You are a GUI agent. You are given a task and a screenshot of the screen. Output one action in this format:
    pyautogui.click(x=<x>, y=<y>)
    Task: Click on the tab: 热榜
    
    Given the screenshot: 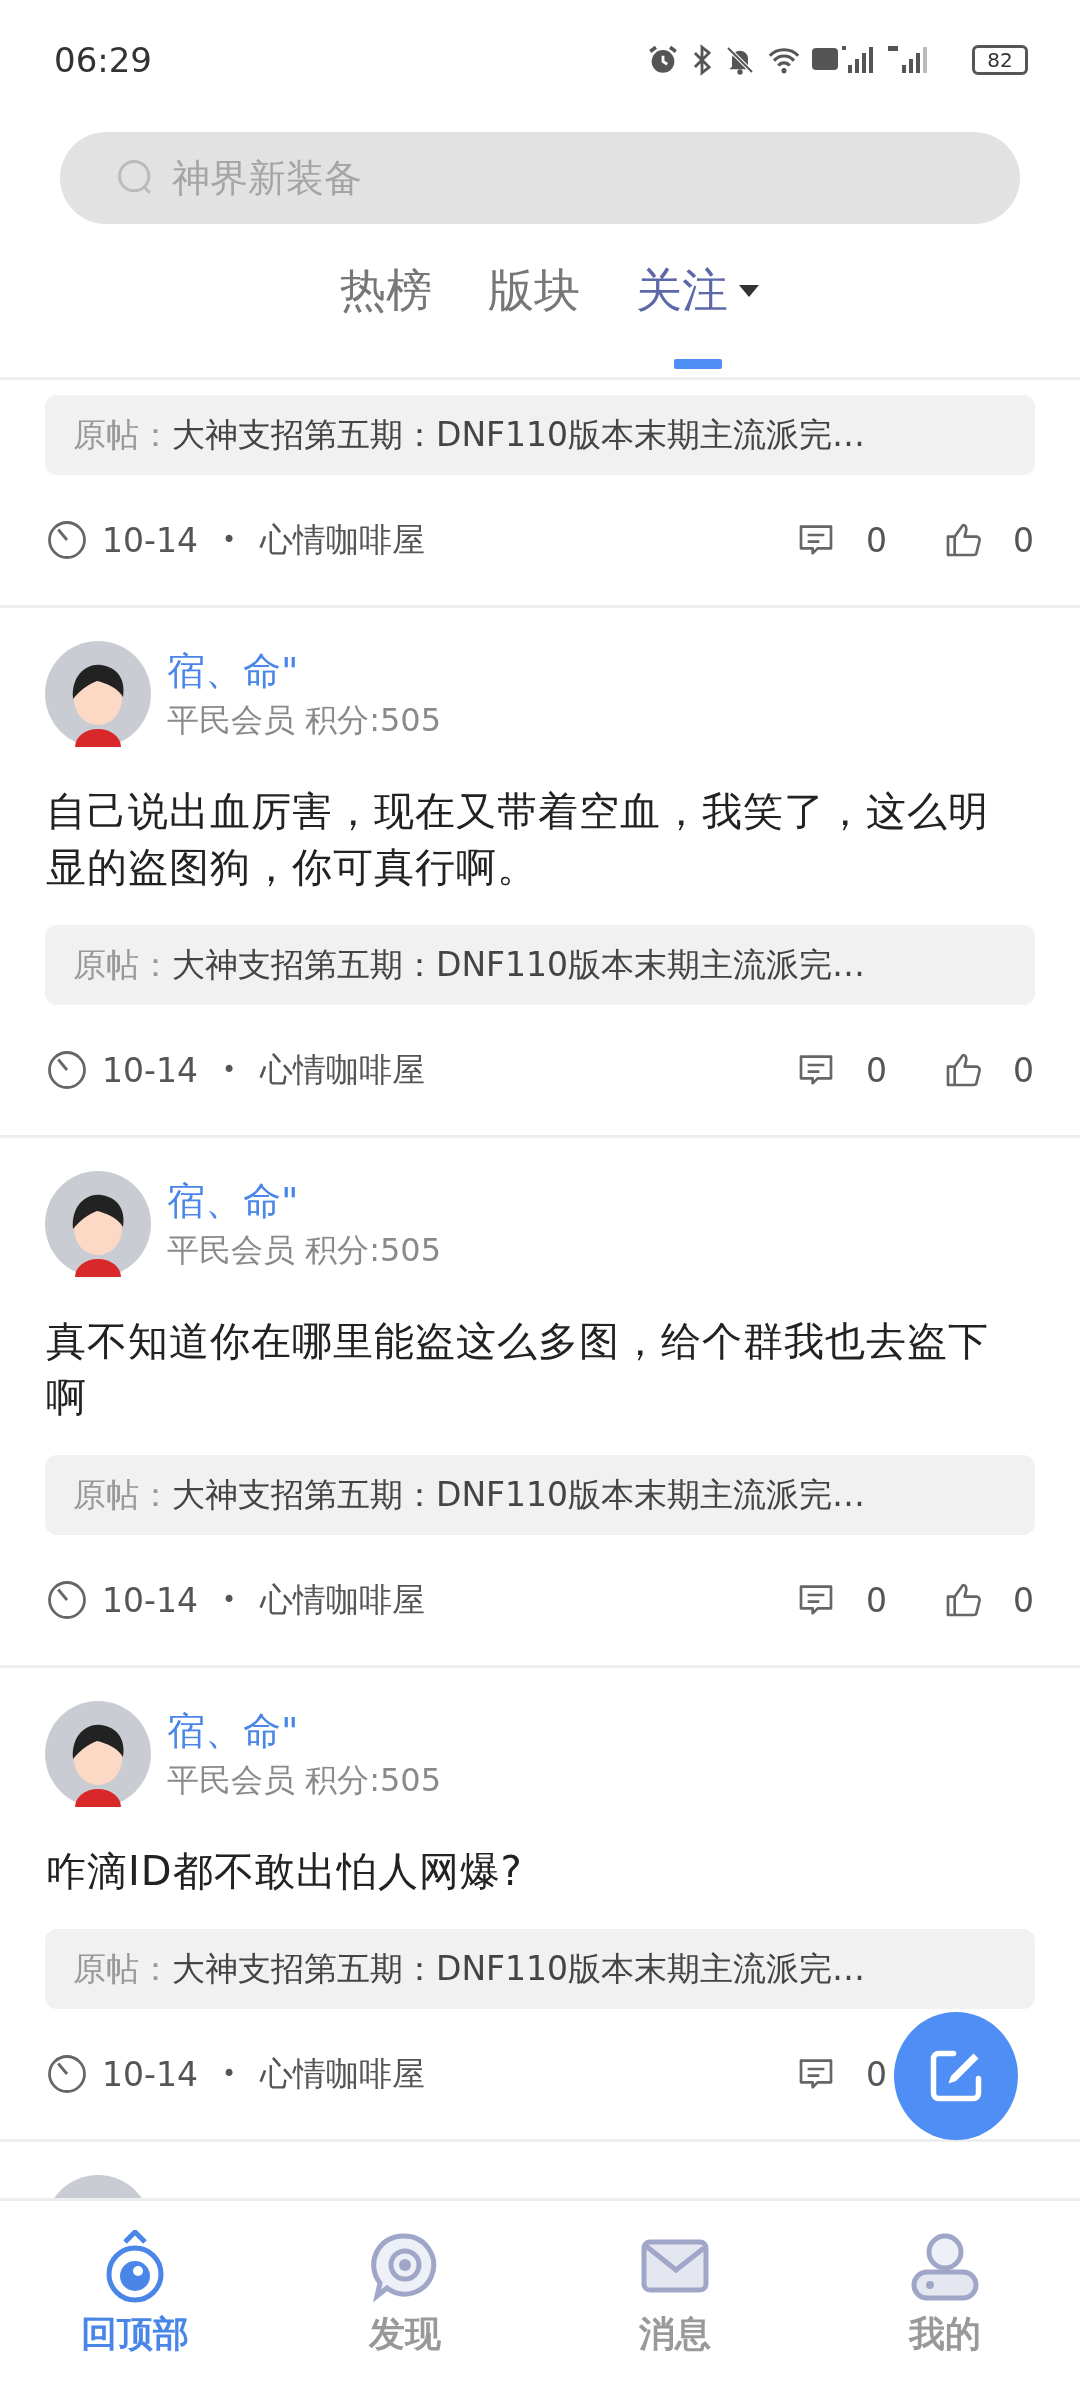 What is the action you would take?
    pyautogui.click(x=386, y=300)
    